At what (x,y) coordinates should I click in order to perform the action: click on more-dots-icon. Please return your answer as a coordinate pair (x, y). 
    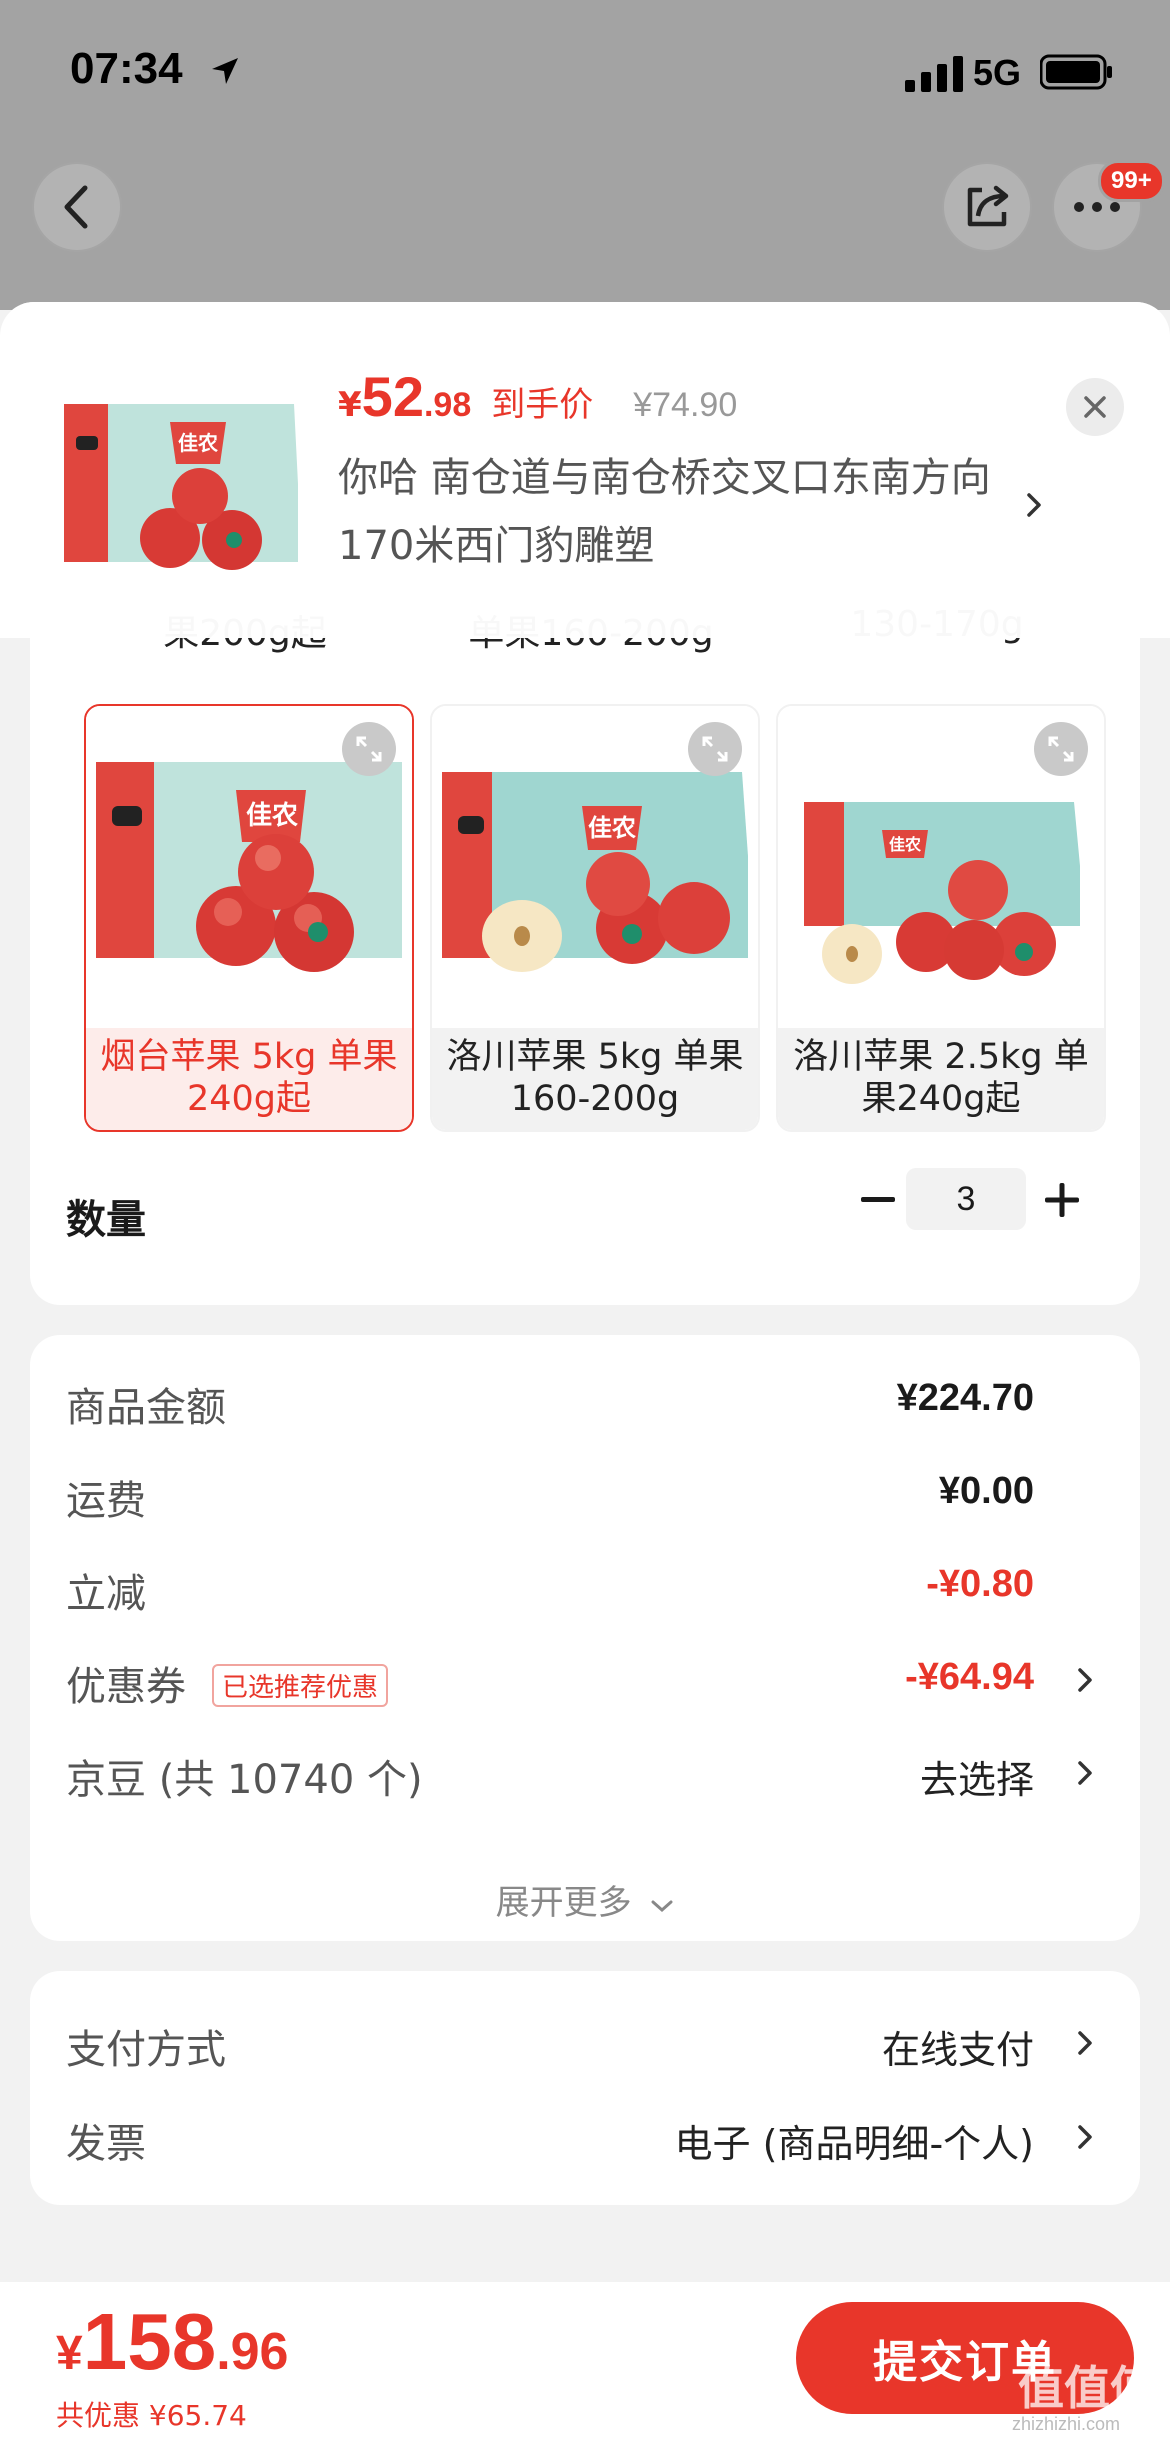
    Looking at the image, I should click on (1097, 207).